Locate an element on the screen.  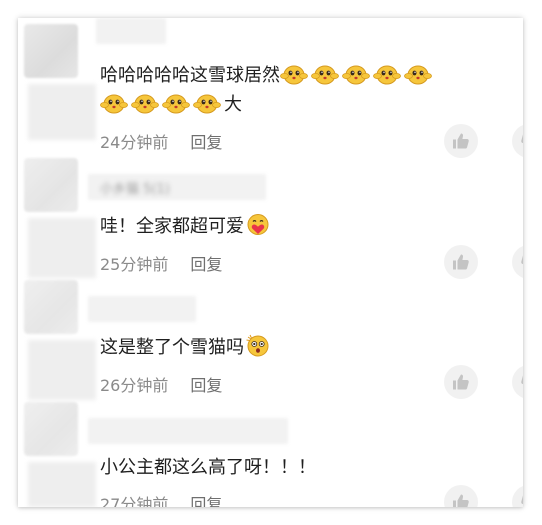
comment-body: 这是整了个雪猫吗 is located at coordinates (172, 347).